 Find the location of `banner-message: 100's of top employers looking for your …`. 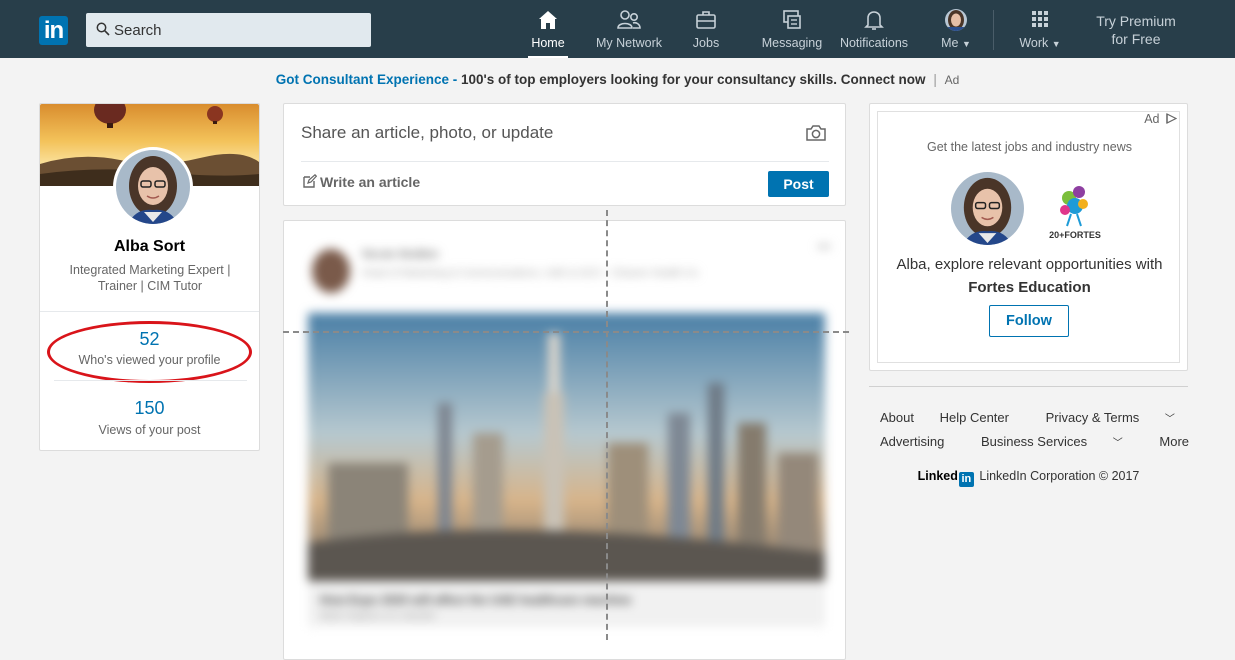

banner-message: 100's of top employers looking for your … is located at coordinates (693, 79).